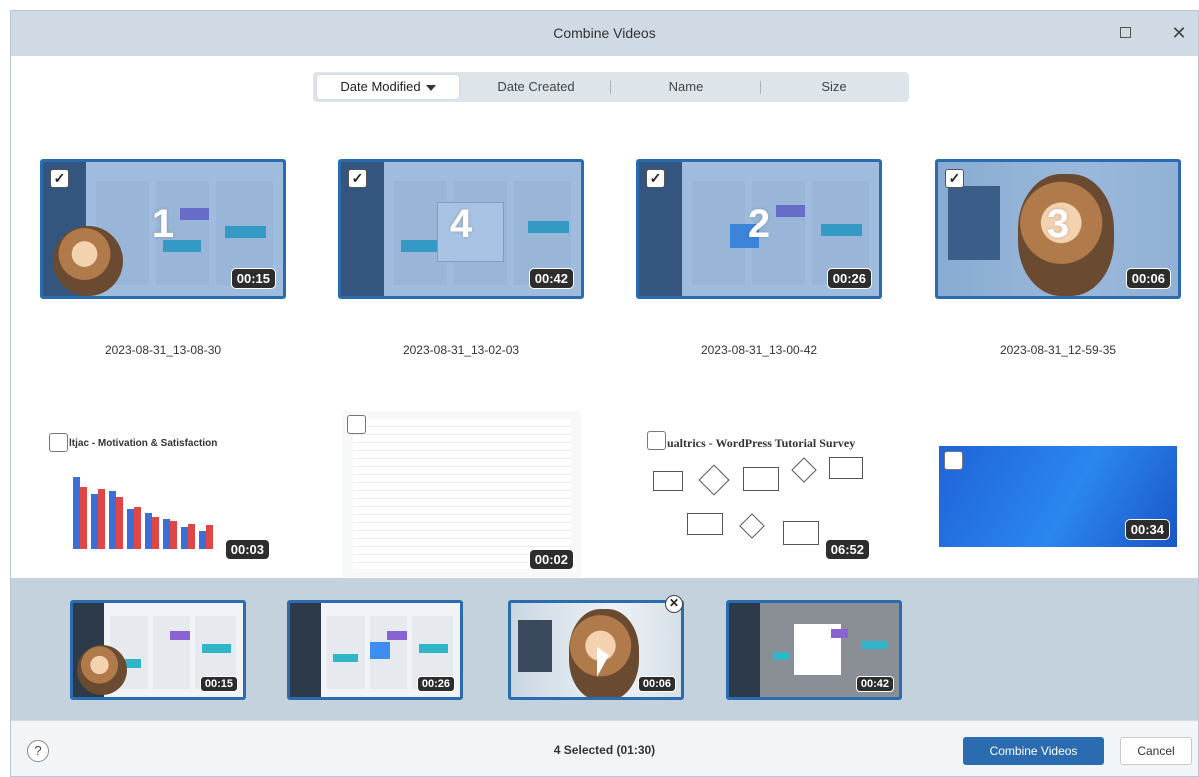  I want to click on sort-date-modified-tab: Date Modified, so click(388, 87).